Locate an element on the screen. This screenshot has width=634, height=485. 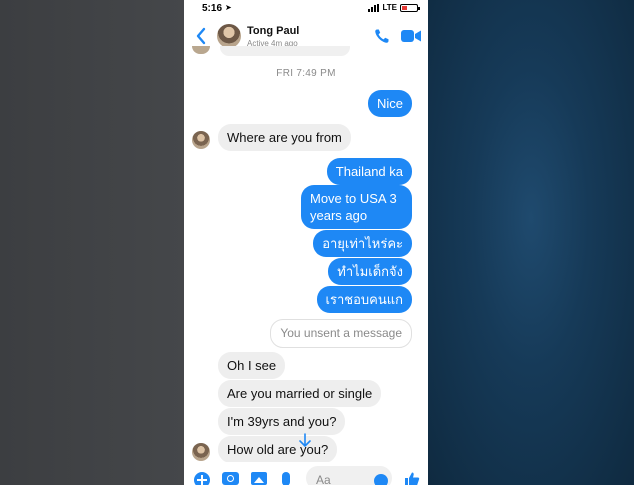
message-out: Thailand ka is located at coordinates (369, 171).